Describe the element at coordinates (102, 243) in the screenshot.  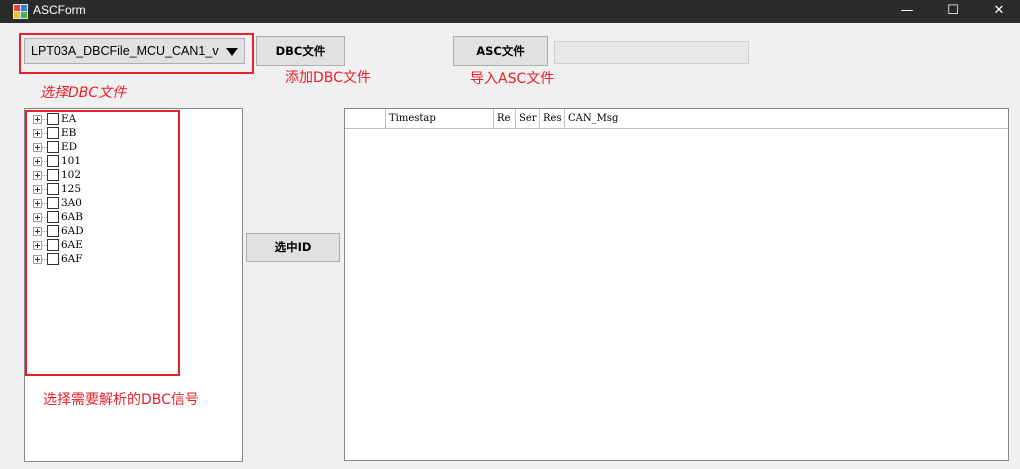
I see `annotation-box-tree` at that location.